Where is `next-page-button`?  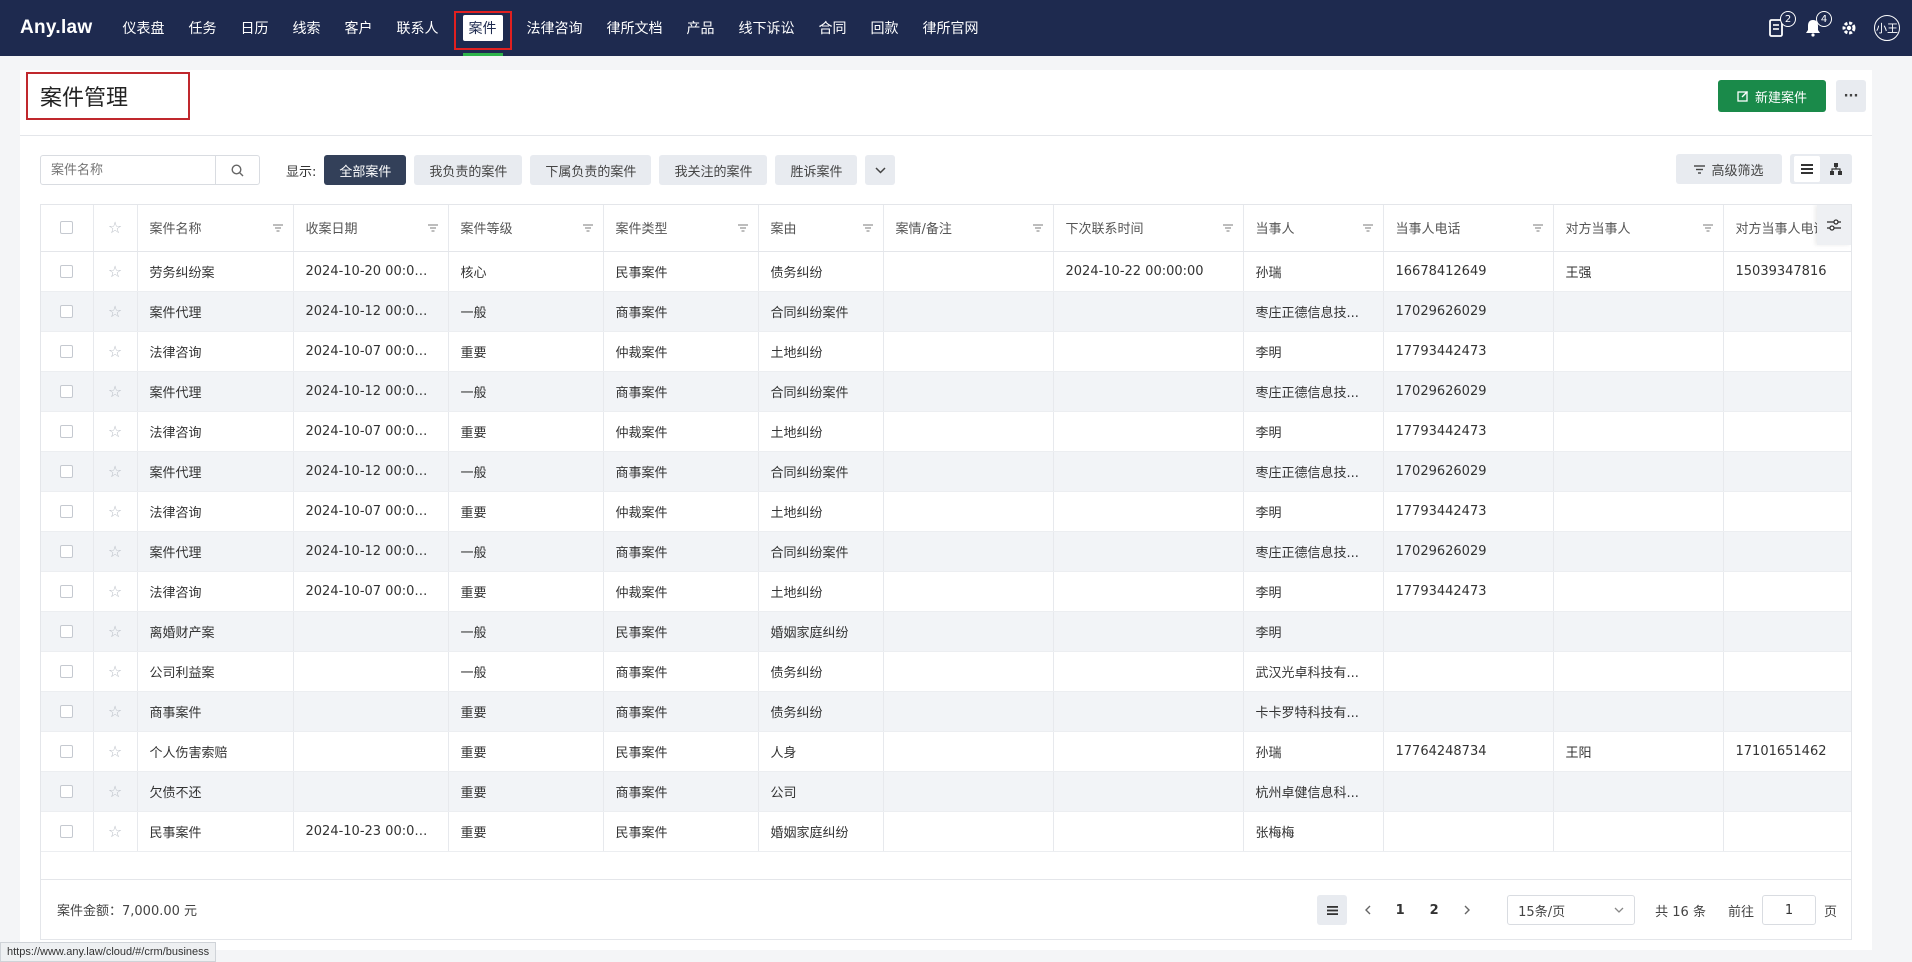 next-page-button is located at coordinates (1467, 910).